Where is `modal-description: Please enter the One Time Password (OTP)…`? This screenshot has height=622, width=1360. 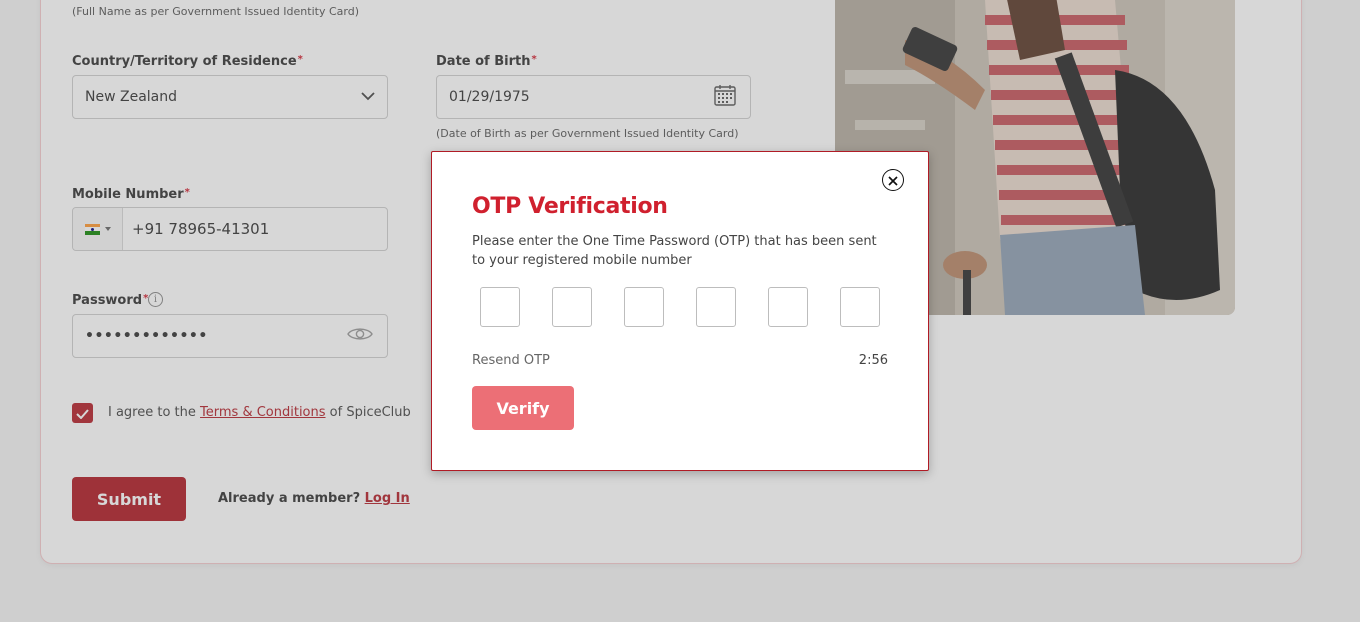
modal-description: Please enter the One Time Password (OTP)… is located at coordinates (674, 251).